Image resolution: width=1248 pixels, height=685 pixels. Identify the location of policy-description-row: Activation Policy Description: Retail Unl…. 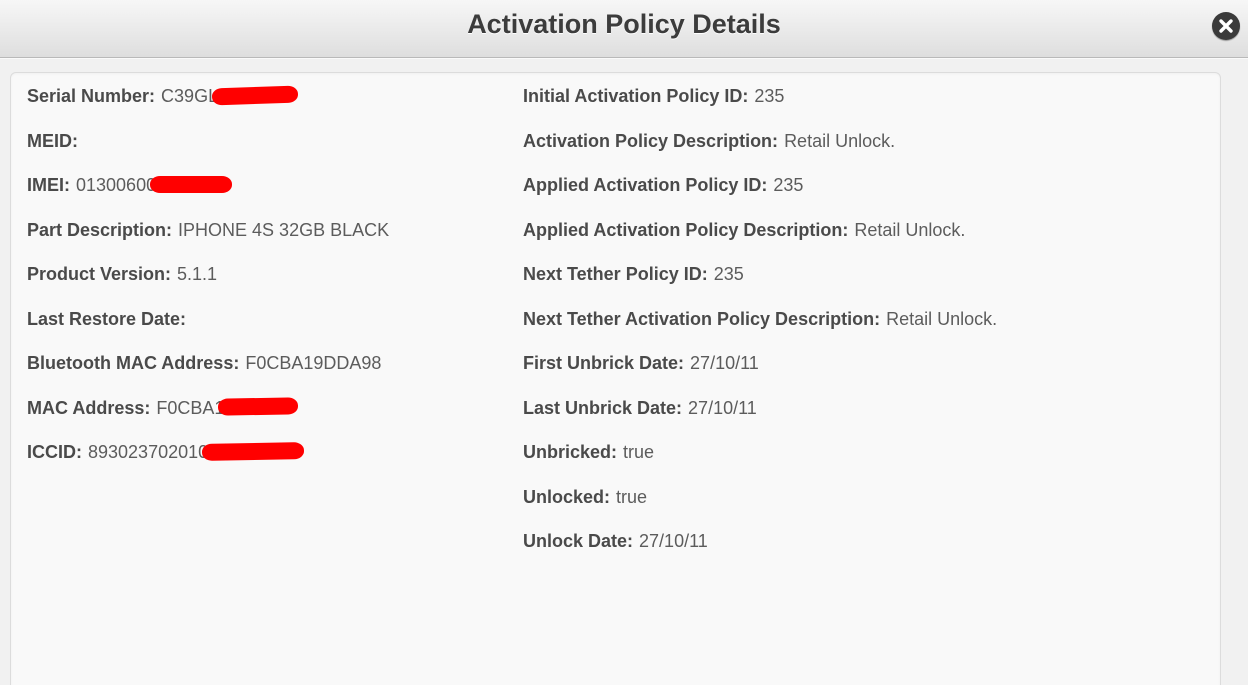
(760, 150).